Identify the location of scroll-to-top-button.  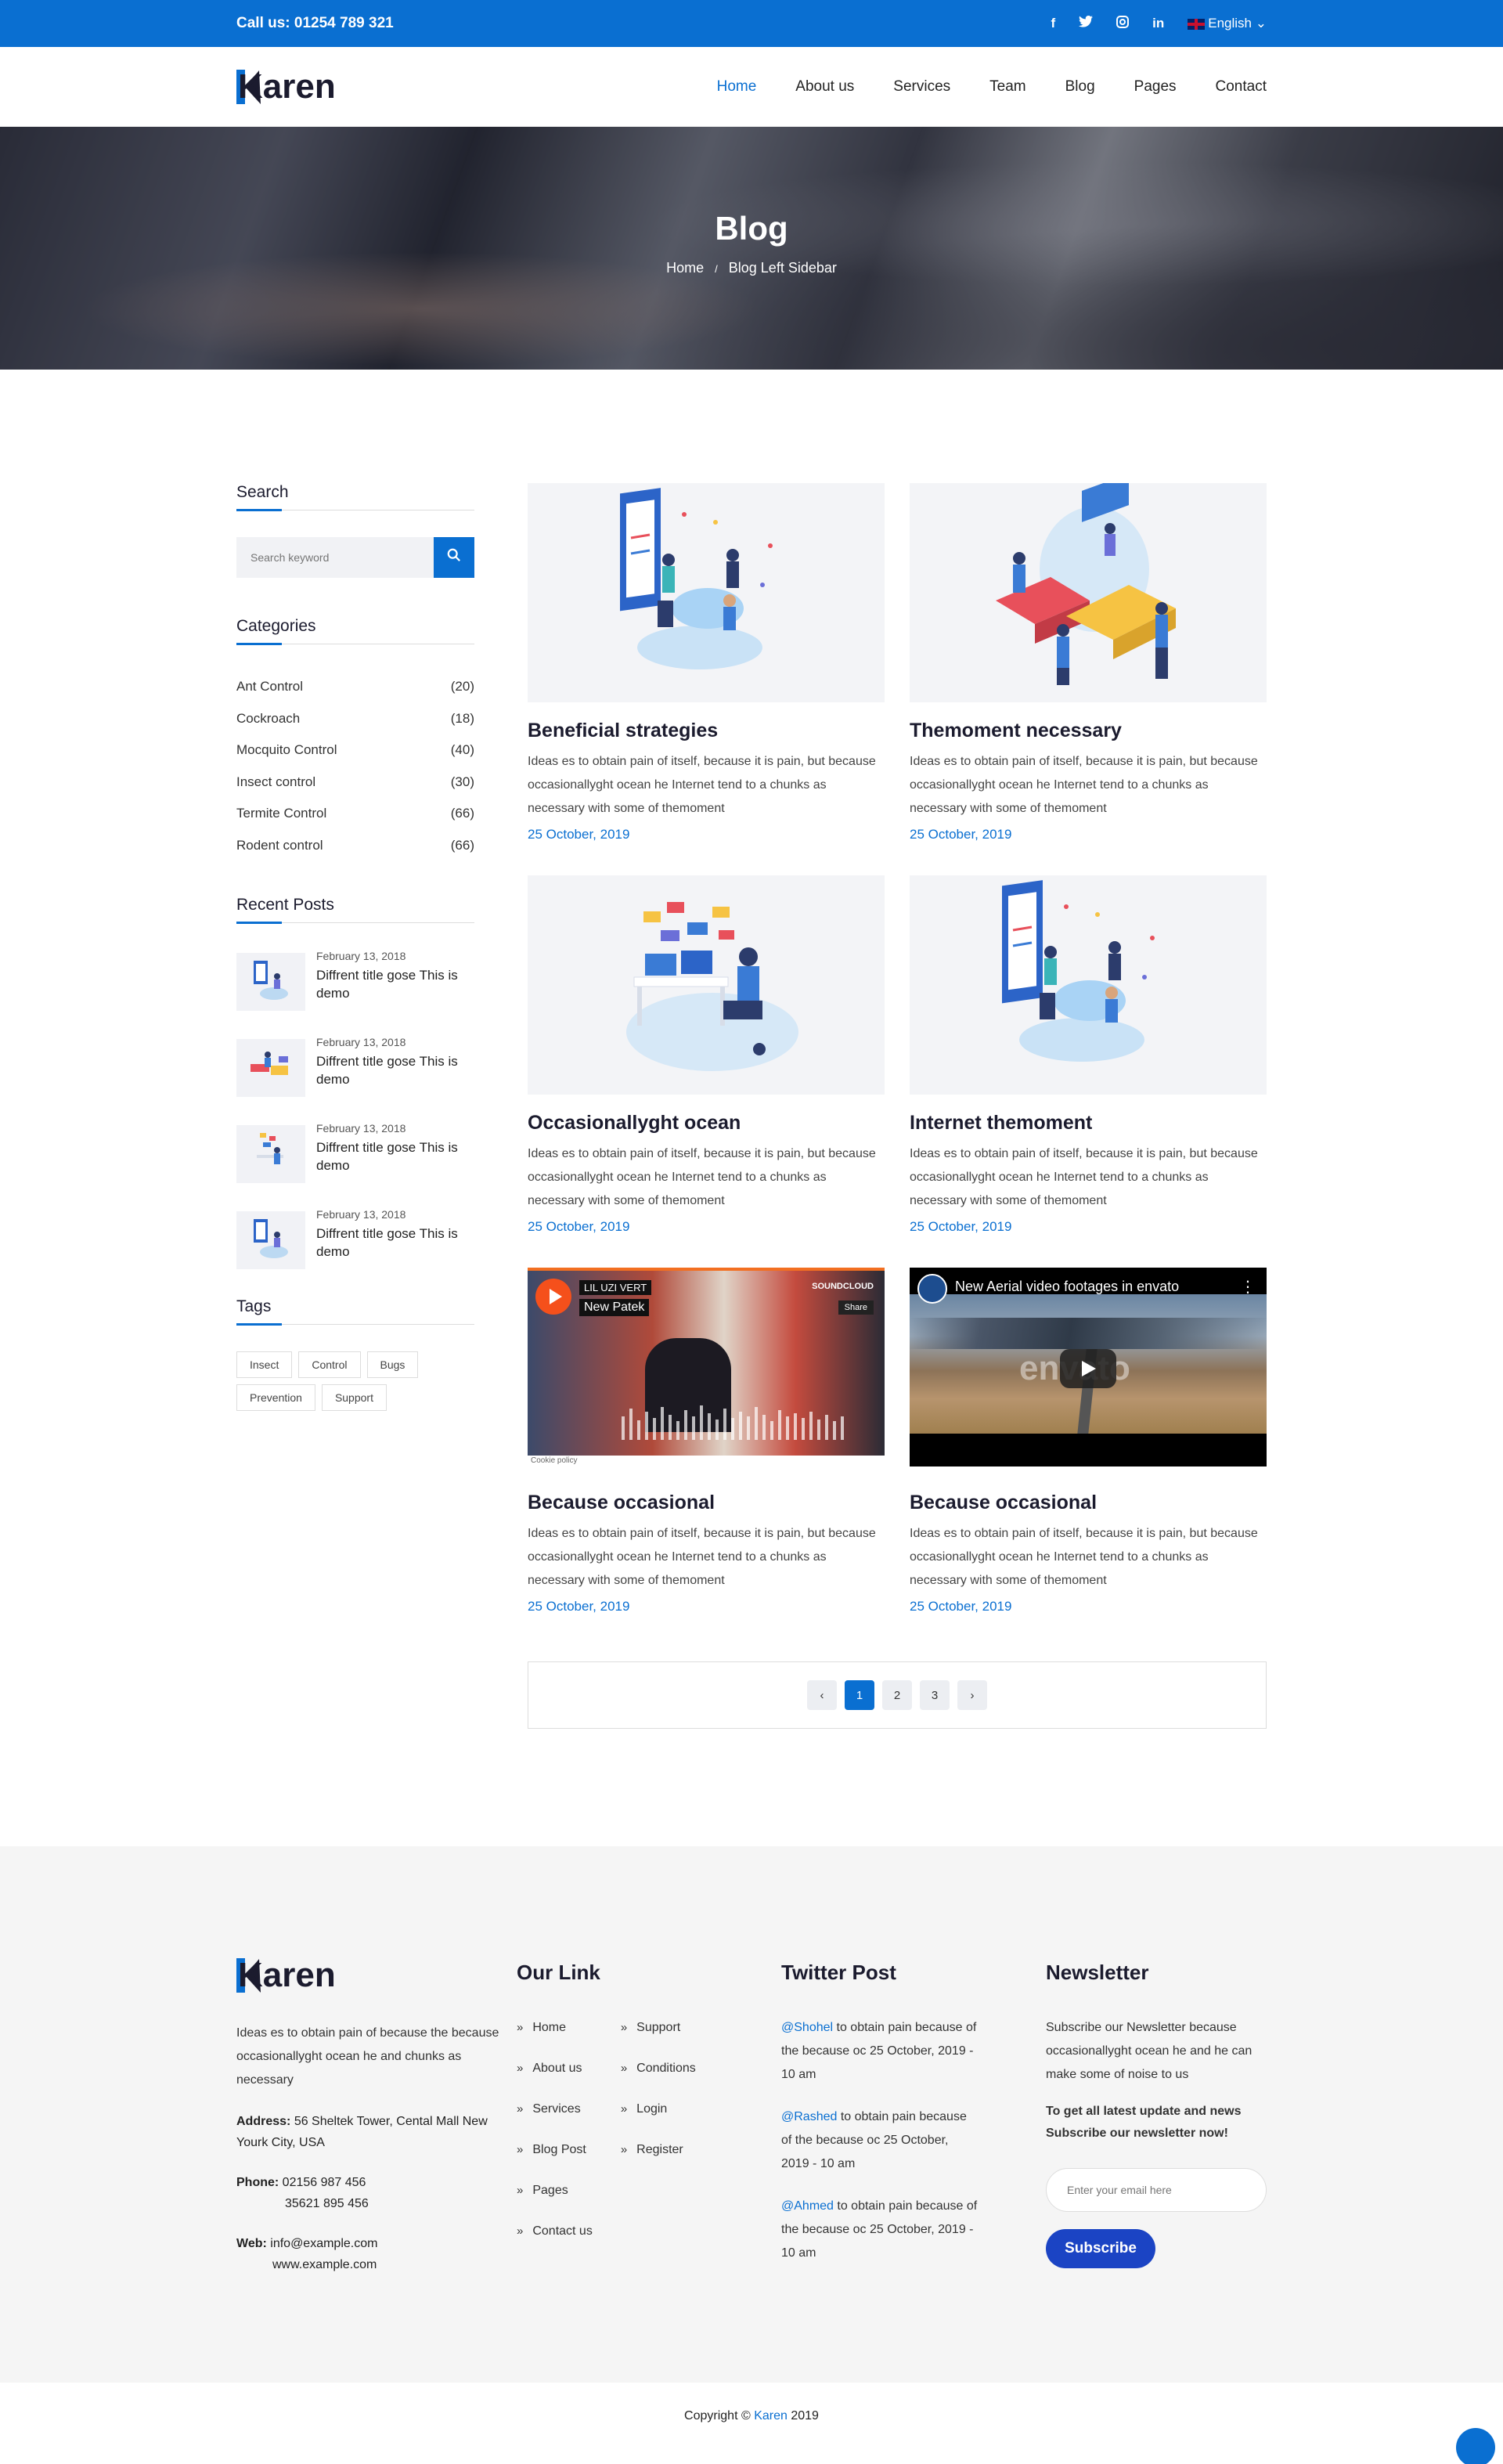
(1475, 2446).